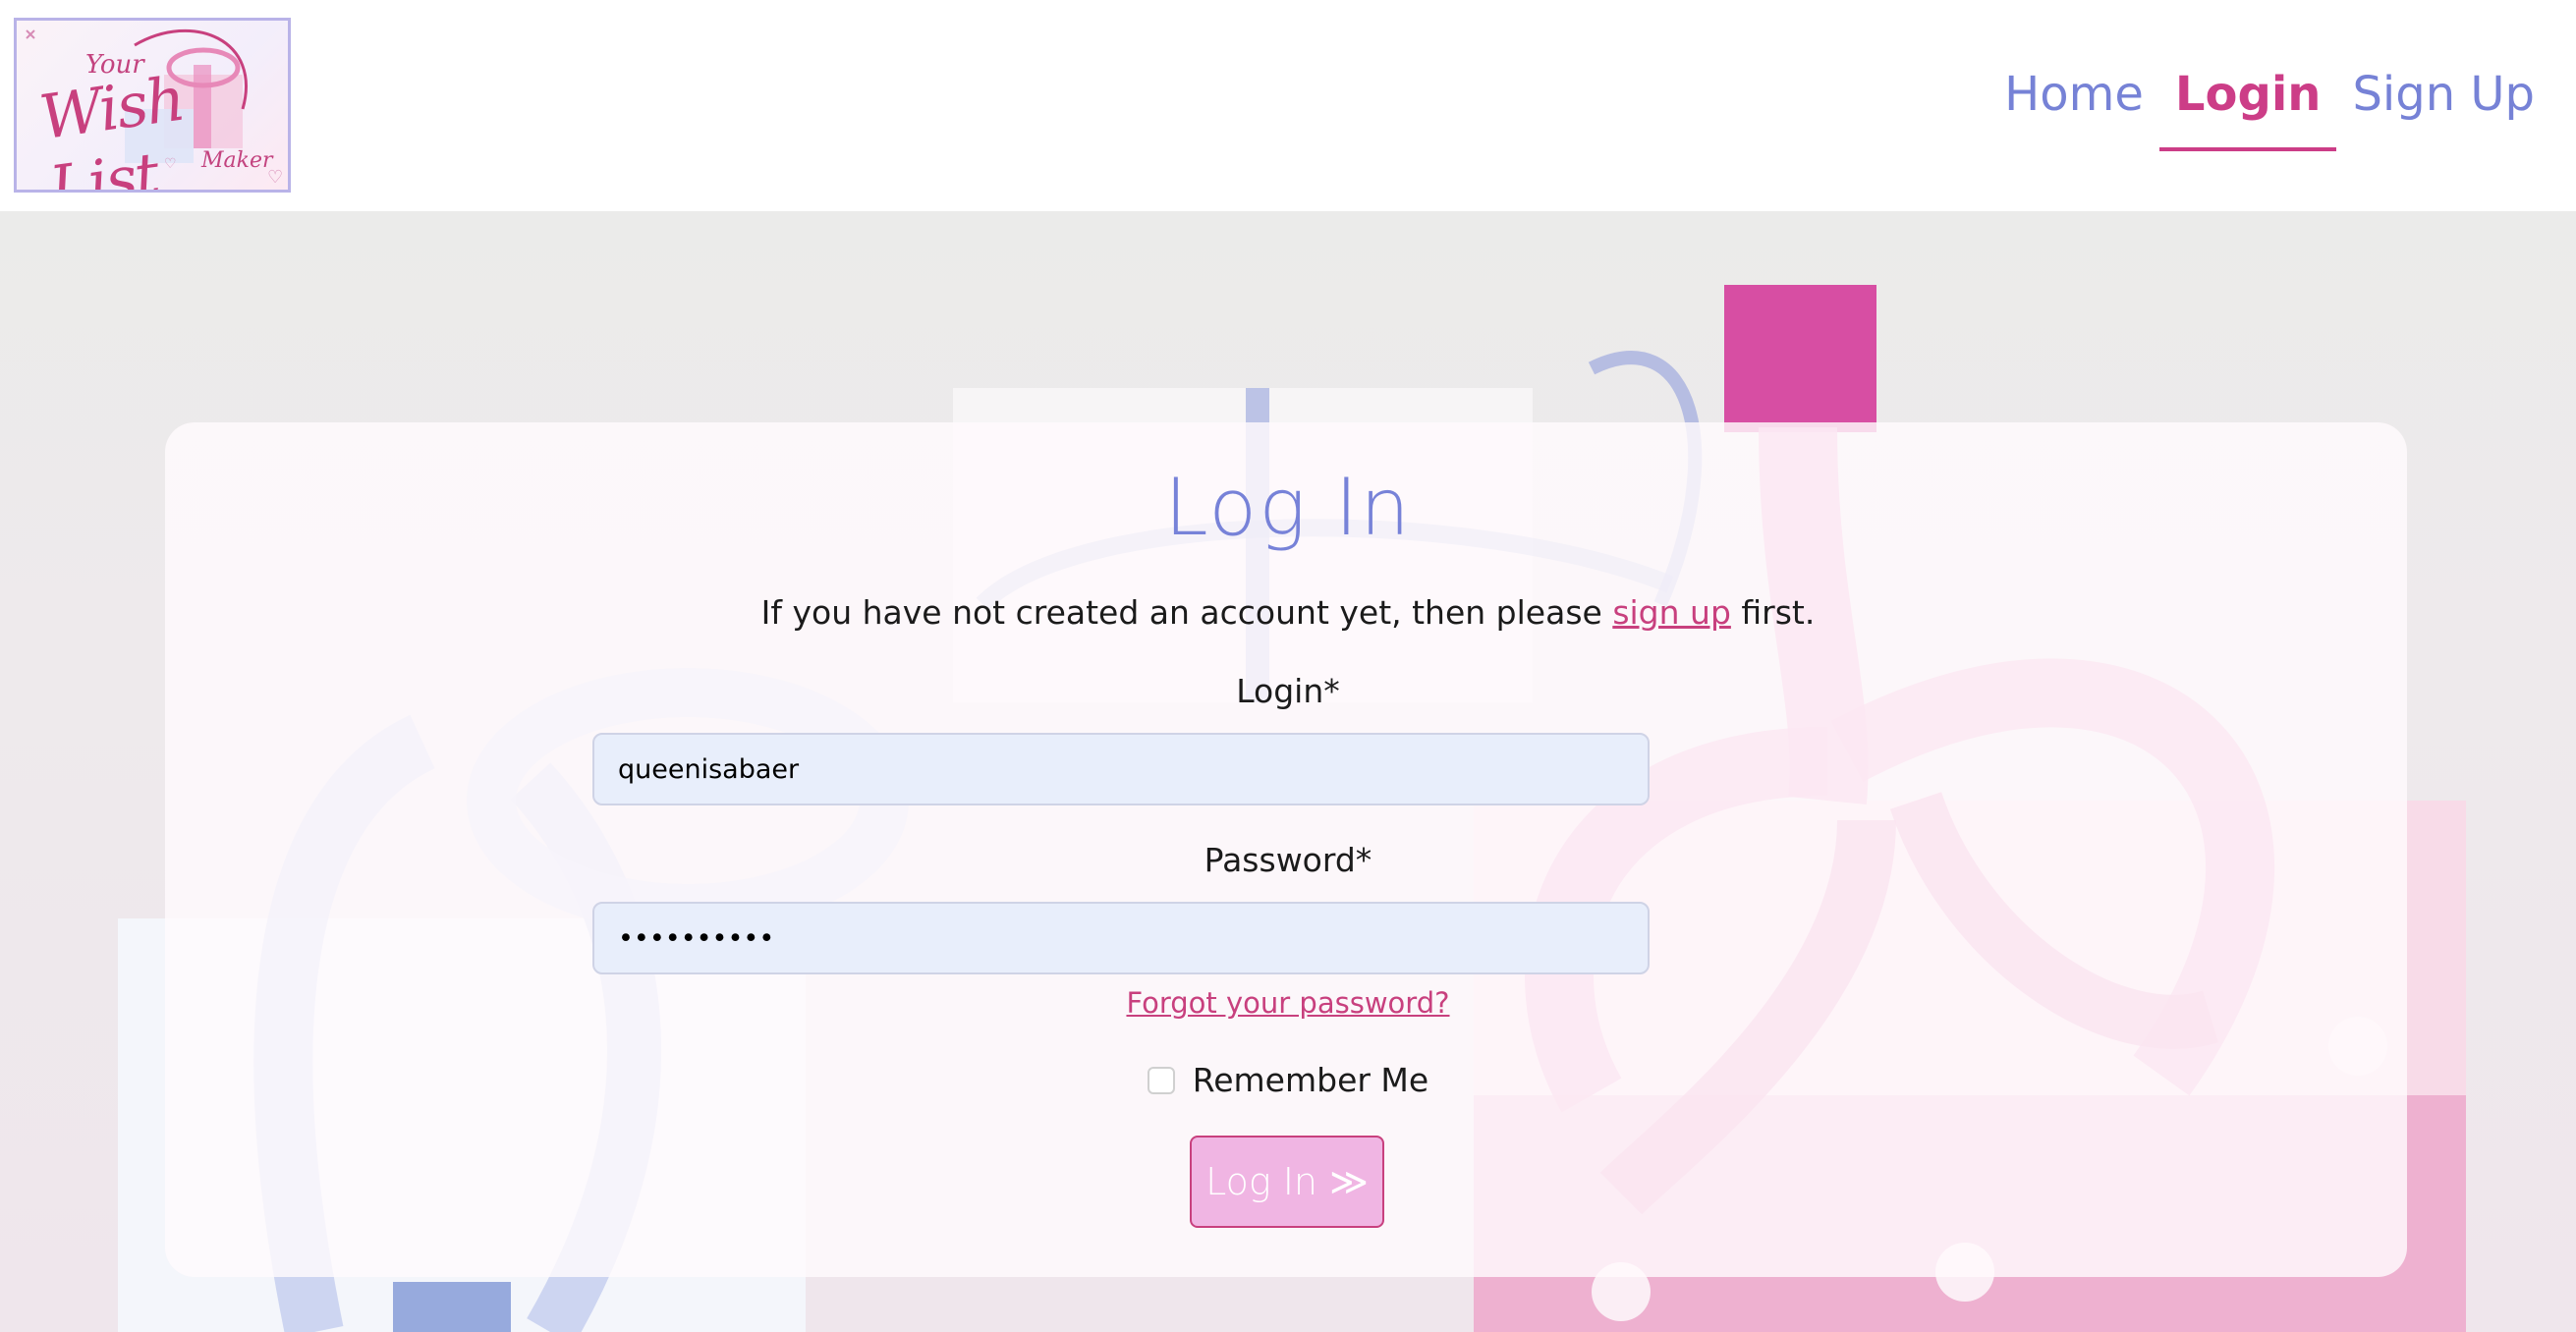 This screenshot has width=2576, height=1332. I want to click on logo-text-maker: Maker, so click(237, 160).